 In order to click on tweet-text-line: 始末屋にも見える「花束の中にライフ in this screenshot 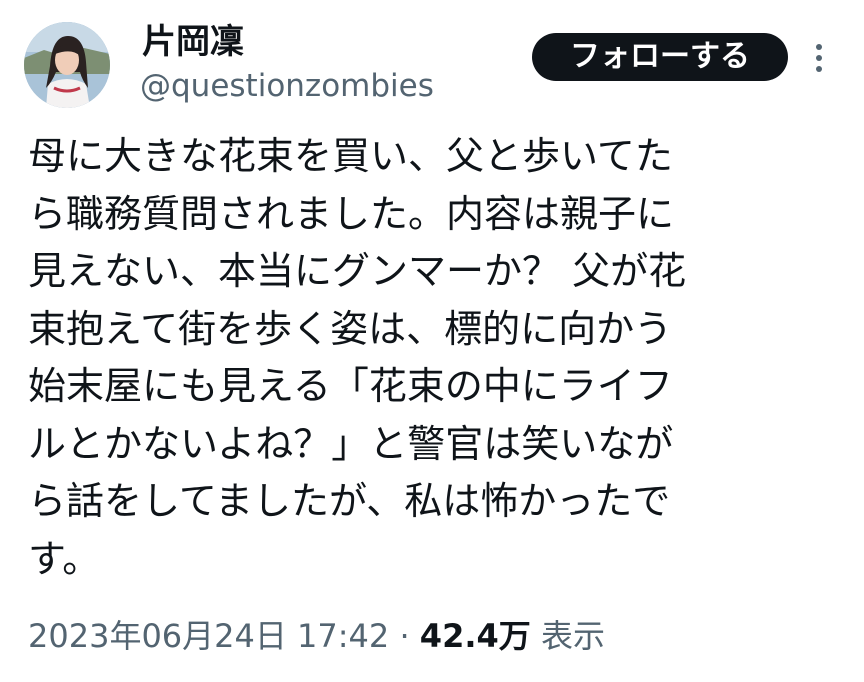, I will do `click(350, 386)`.